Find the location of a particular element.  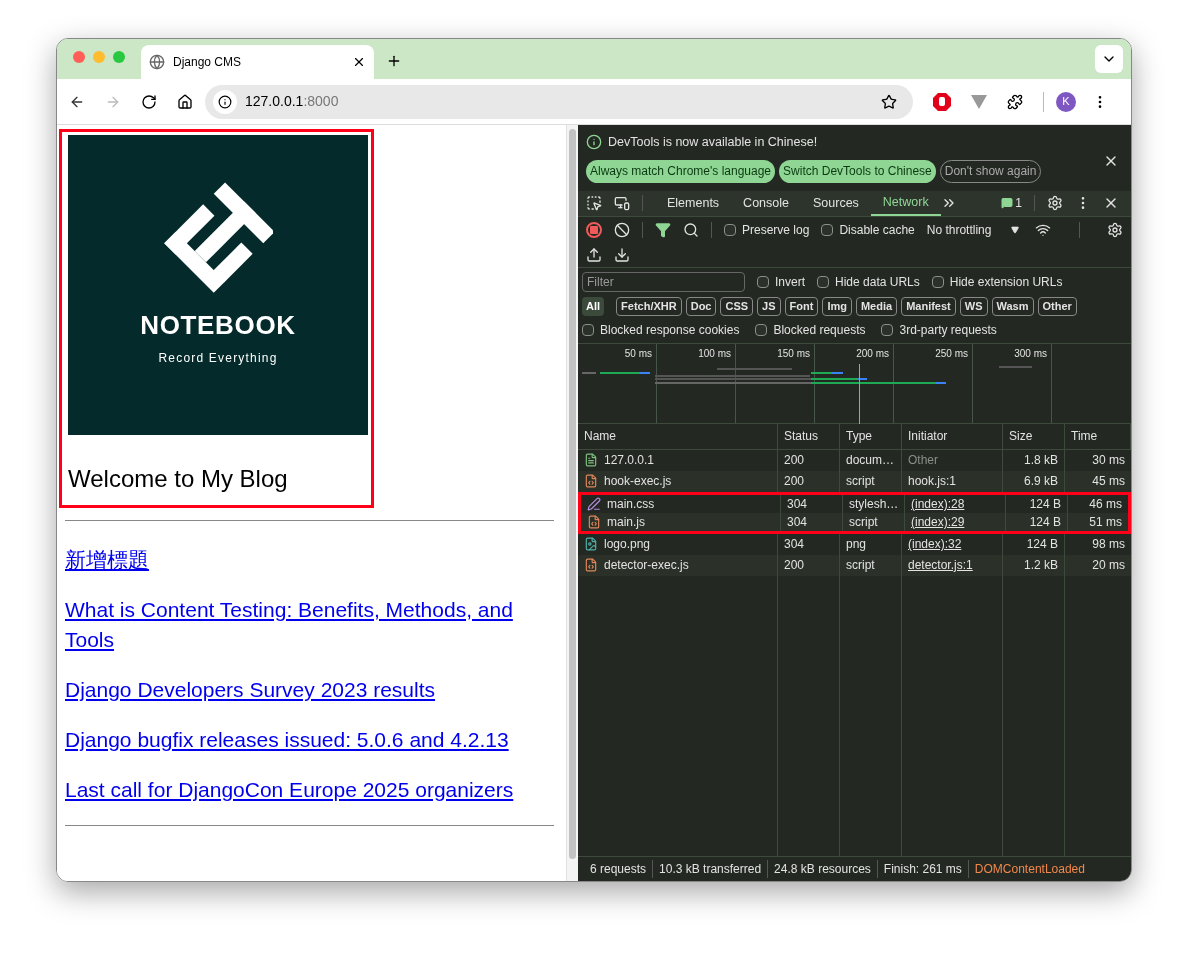

table-cell-text: logo.png is located at coordinates (627, 545).